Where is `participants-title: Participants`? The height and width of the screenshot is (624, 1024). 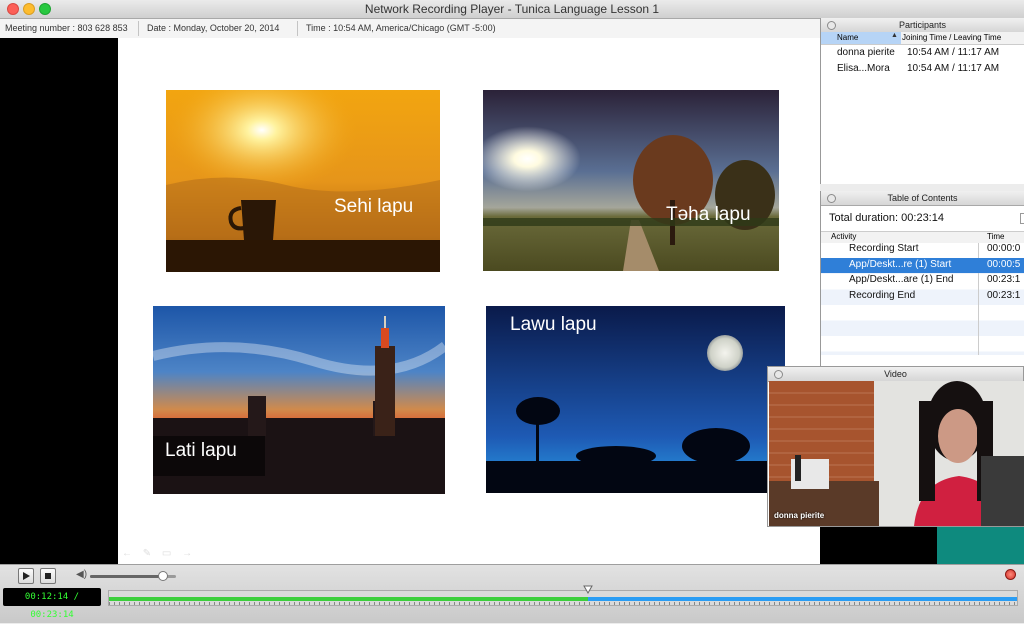
participants-title: Participants is located at coordinates (922, 25).